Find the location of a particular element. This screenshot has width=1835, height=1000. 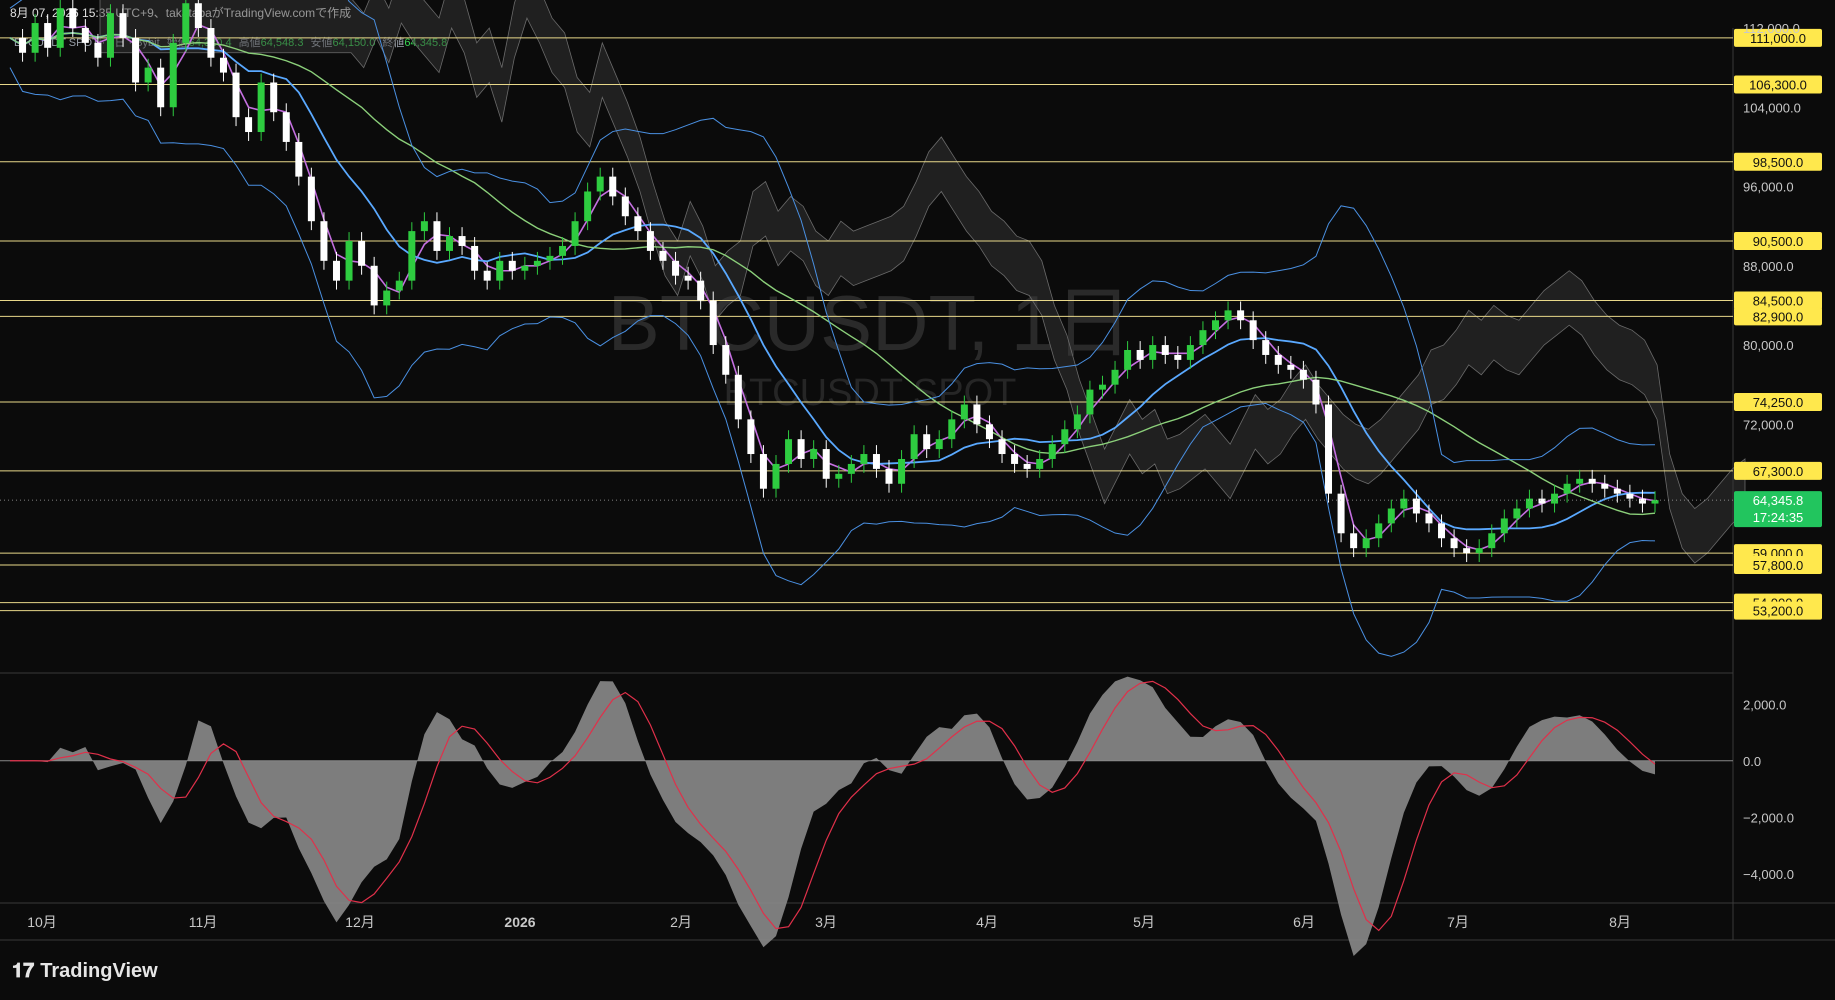

macd-tick-label: −4,000.0 is located at coordinates (1768, 874).